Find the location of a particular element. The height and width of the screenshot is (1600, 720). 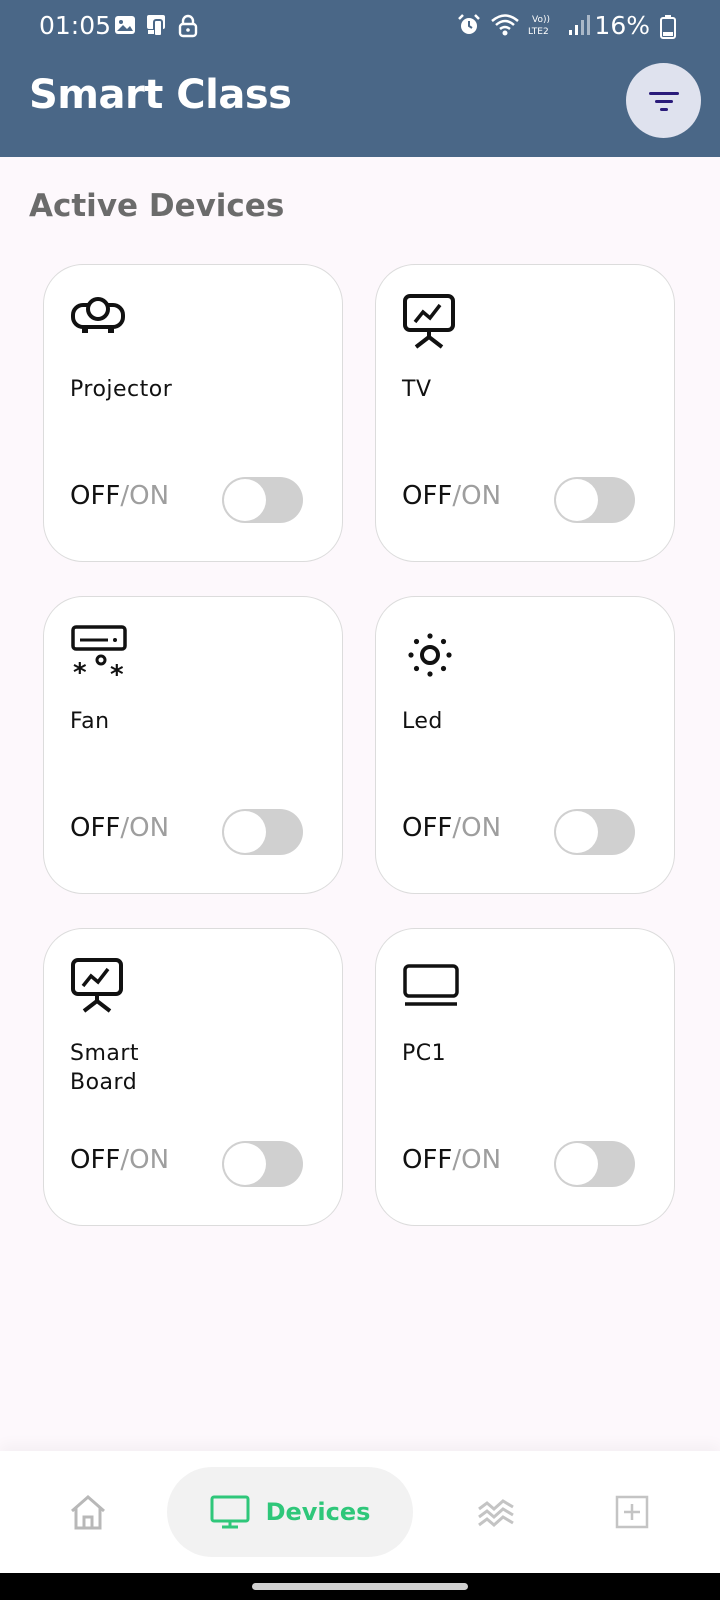

devices-icon is located at coordinates (156, 26).